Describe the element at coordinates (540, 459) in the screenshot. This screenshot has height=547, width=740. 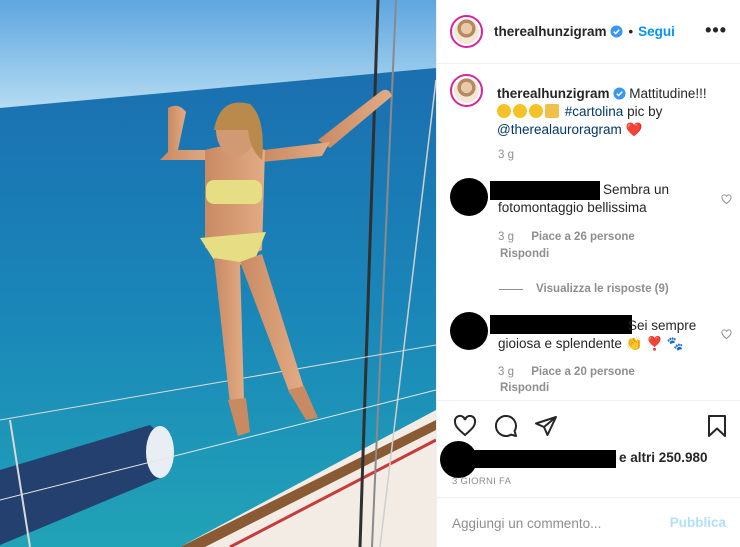
I see `redacted-liker-name` at that location.